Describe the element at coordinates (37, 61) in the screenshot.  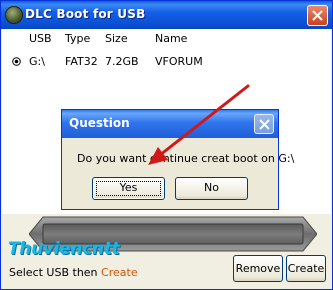
I see `row-usb: G:\` at that location.